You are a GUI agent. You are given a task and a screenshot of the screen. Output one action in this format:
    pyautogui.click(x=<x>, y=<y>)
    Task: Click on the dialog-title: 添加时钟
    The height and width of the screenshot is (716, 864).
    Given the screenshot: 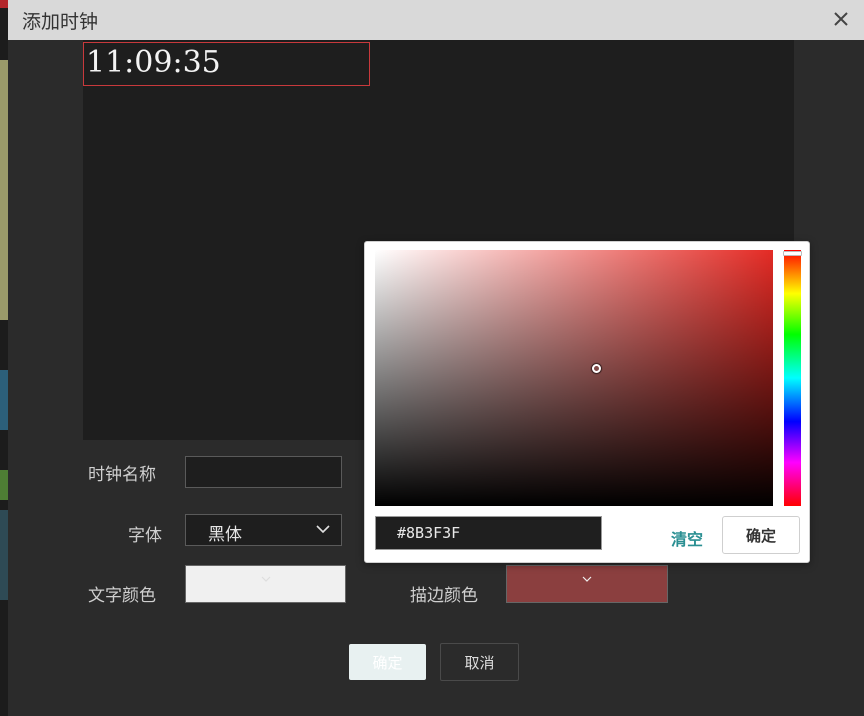 What is the action you would take?
    pyautogui.click(x=60, y=22)
    